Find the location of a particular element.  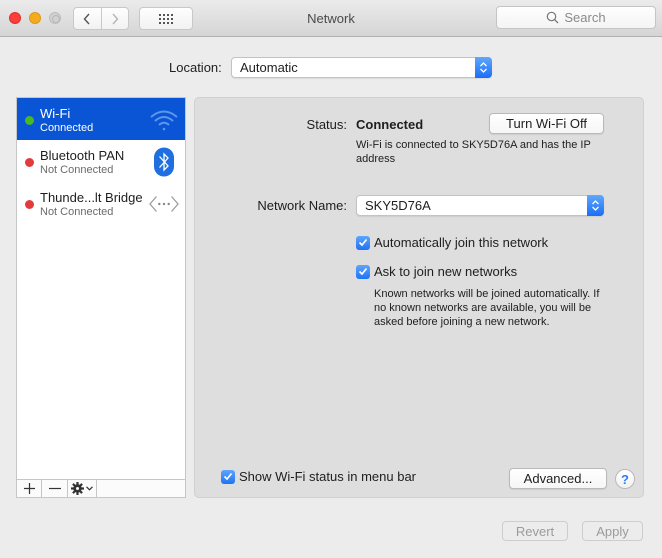

service-status: Connected is located at coordinates (67, 128).